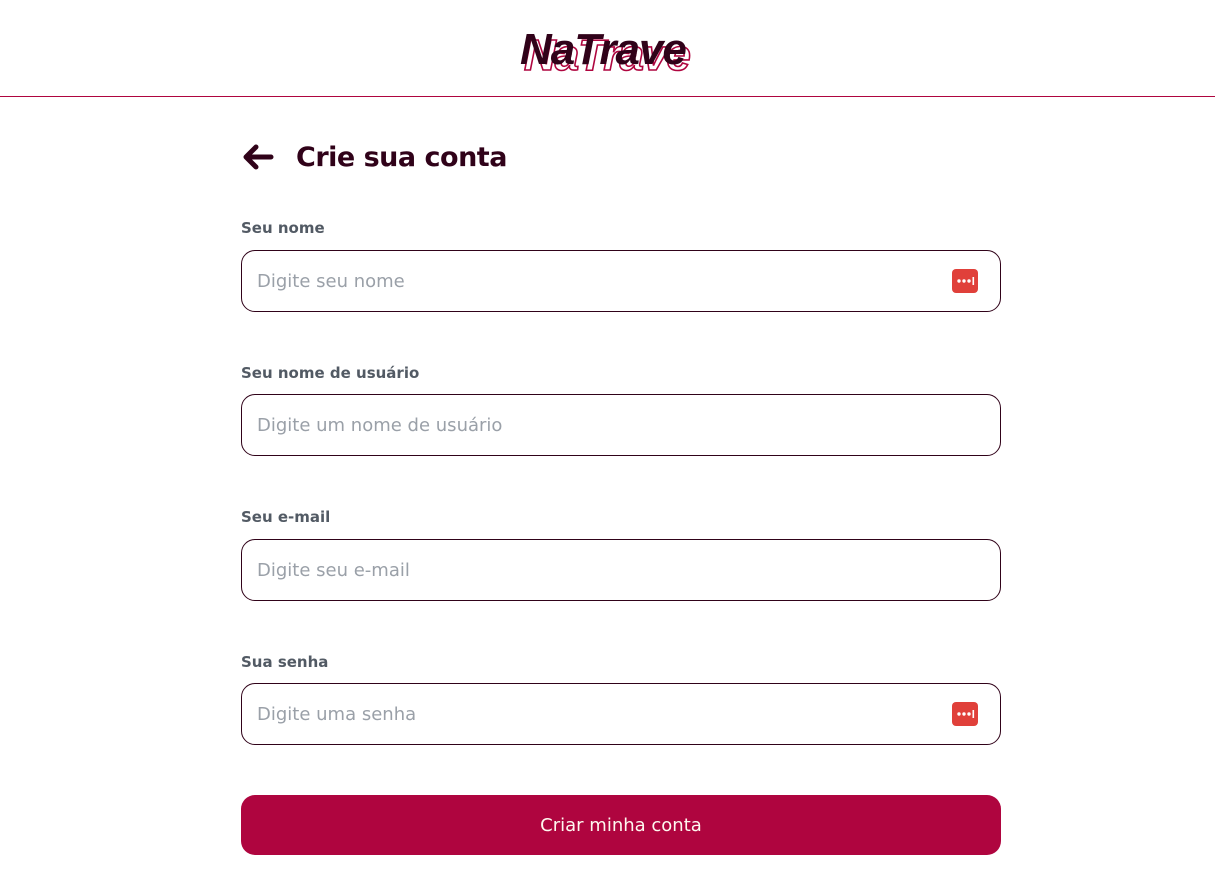 The height and width of the screenshot is (885, 1215). Describe the element at coordinates (597, 714) in the screenshot. I see `password-input` at that location.